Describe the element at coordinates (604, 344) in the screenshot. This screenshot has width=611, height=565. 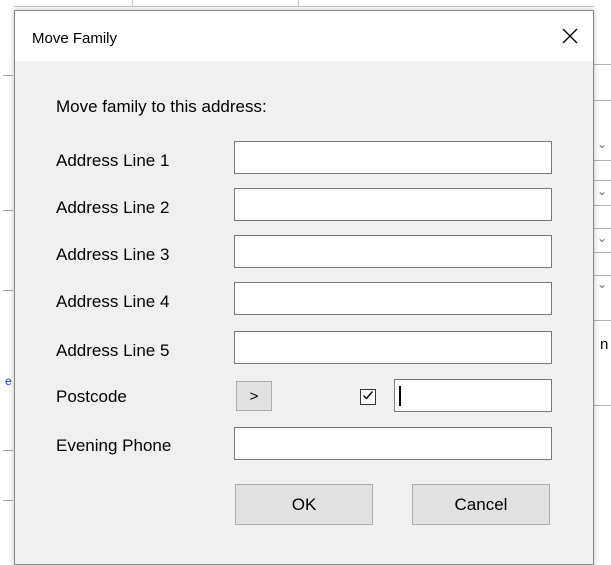
I see `background-text-fragment: n` at that location.